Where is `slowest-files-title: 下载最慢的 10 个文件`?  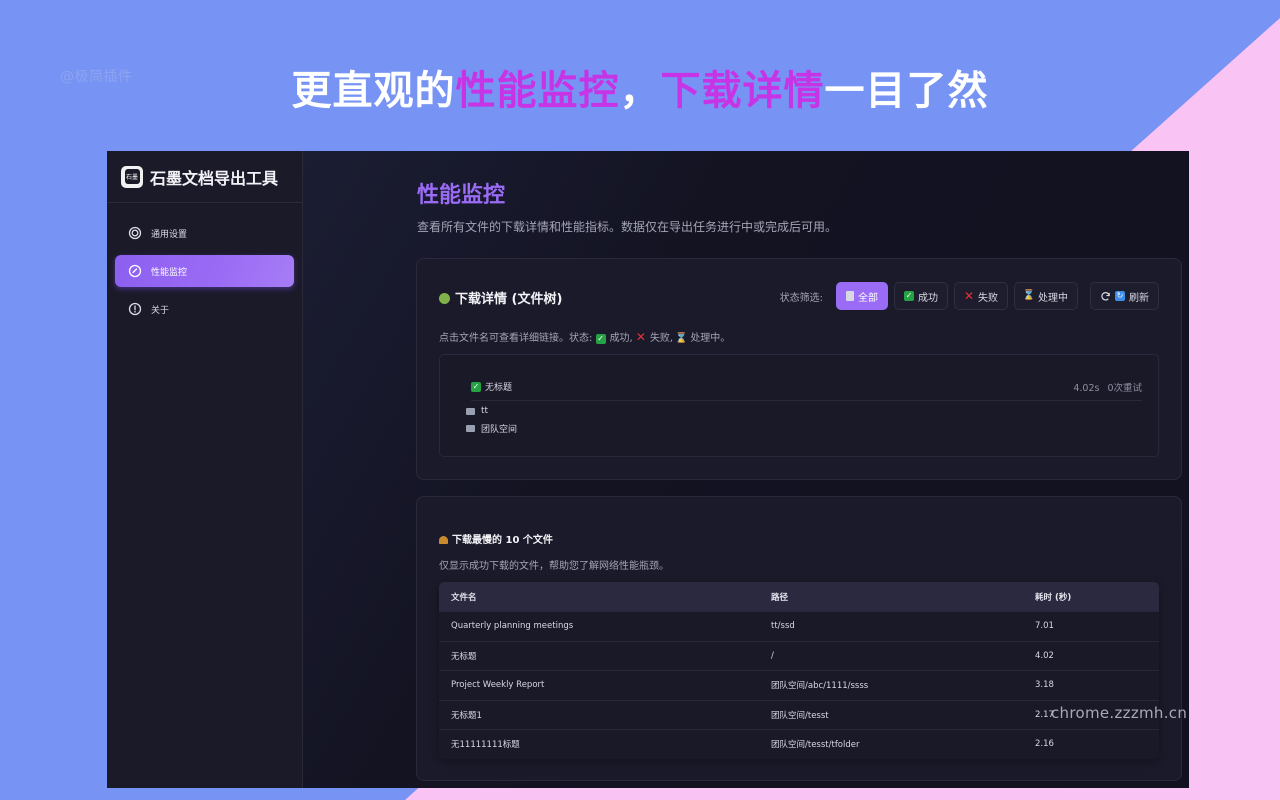
slowest-files-title: 下载最慢的 10 个文件 is located at coordinates (496, 538).